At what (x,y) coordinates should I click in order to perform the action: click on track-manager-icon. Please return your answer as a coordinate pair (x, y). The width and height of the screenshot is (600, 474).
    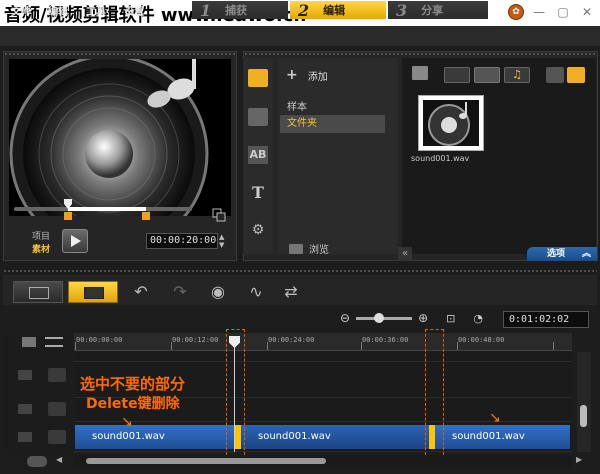
    Looking at the image, I should click on (29, 342).